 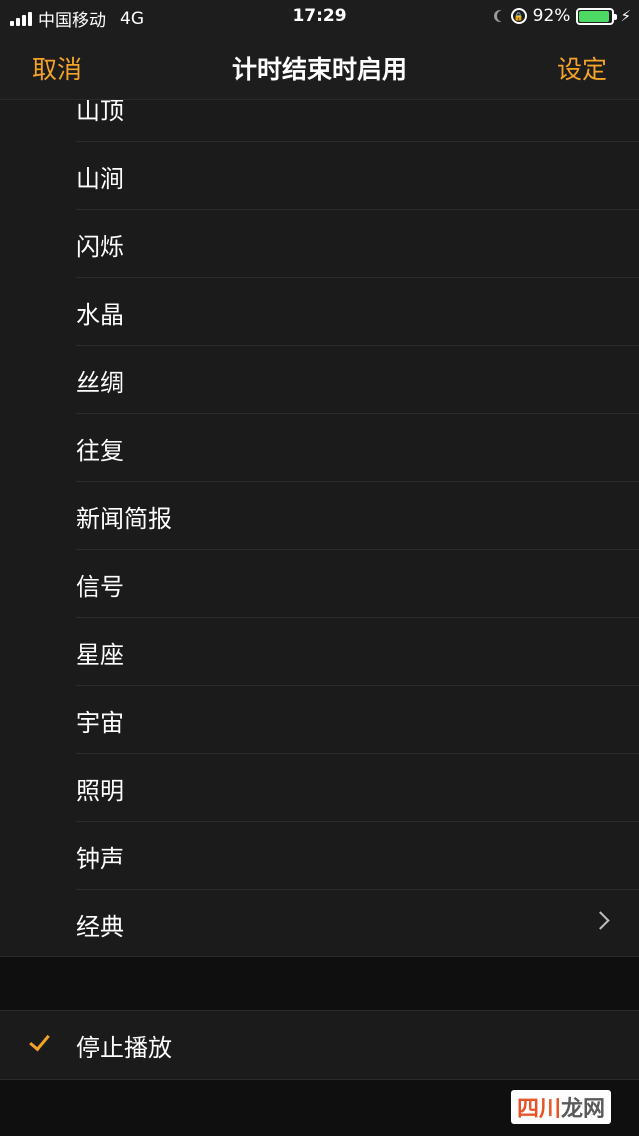 What do you see at coordinates (582, 68) in the screenshot?
I see `set-button: 设定` at bounding box center [582, 68].